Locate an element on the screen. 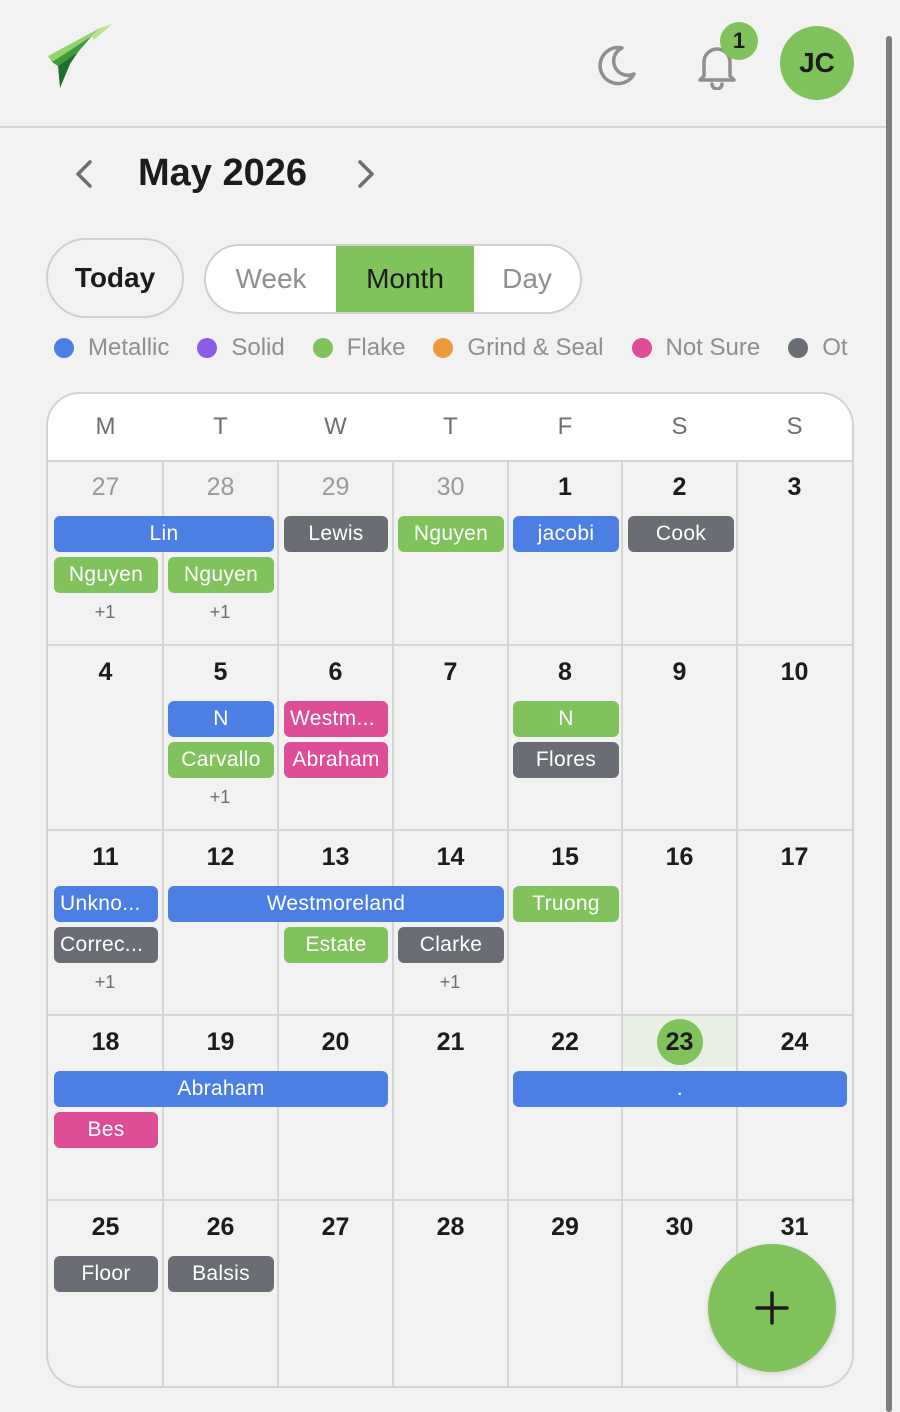 The height and width of the screenshot is (1412, 900). day-number: 31 is located at coordinates (794, 1227).